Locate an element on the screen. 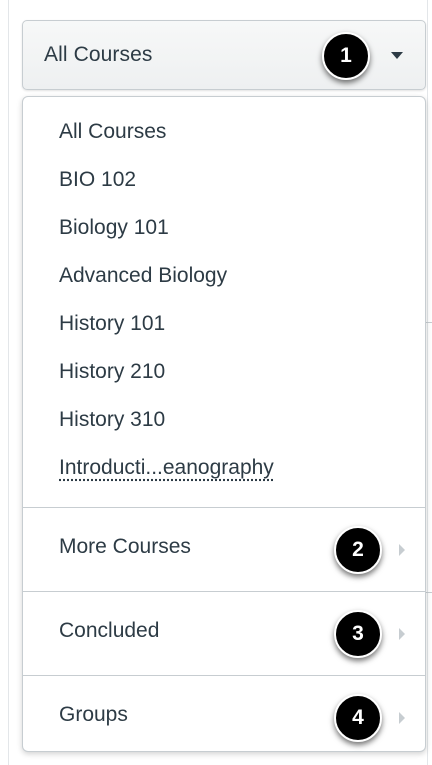  background-divider-left is located at coordinates (8, 382).